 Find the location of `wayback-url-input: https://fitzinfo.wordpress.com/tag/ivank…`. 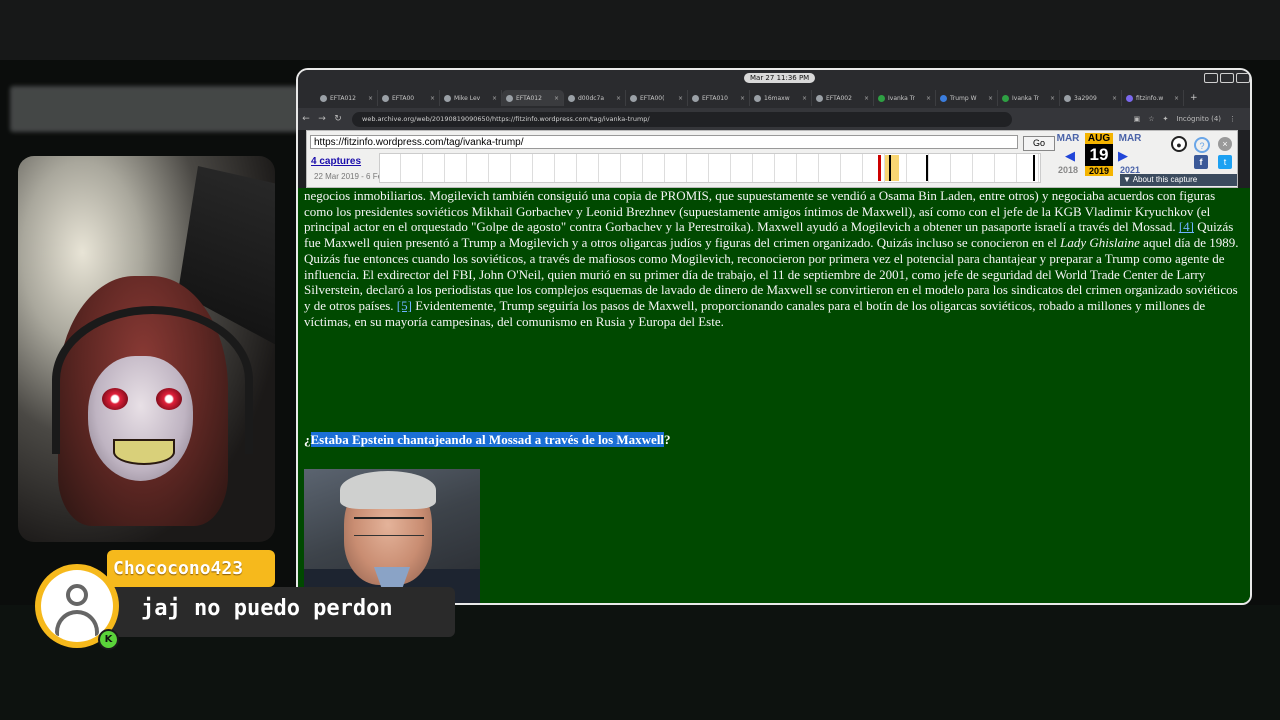

wayback-url-input: https://fitzinfo.wordpress.com/tag/ivank… is located at coordinates (664, 142).